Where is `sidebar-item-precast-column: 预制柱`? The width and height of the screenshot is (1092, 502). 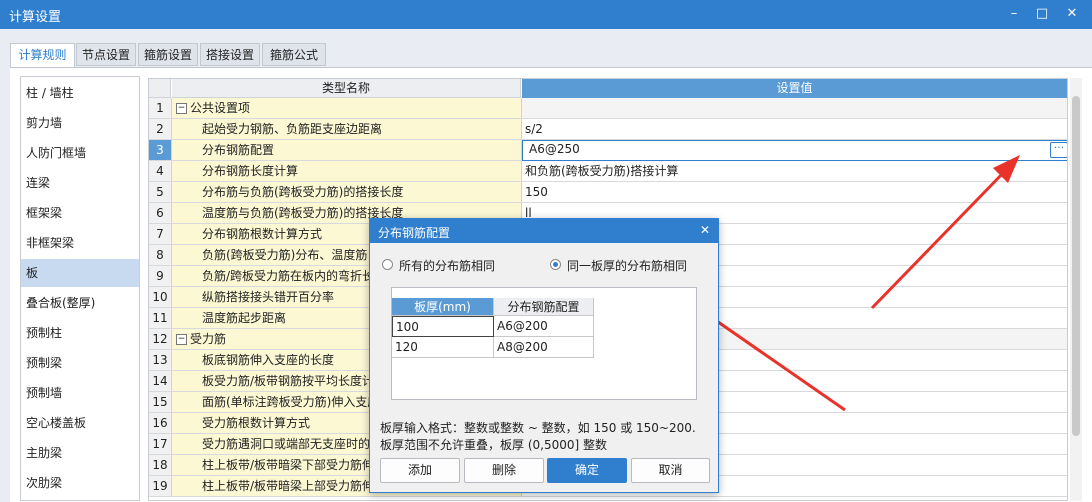
sidebar-item-precast-column: 预制柱 is located at coordinates (80, 333).